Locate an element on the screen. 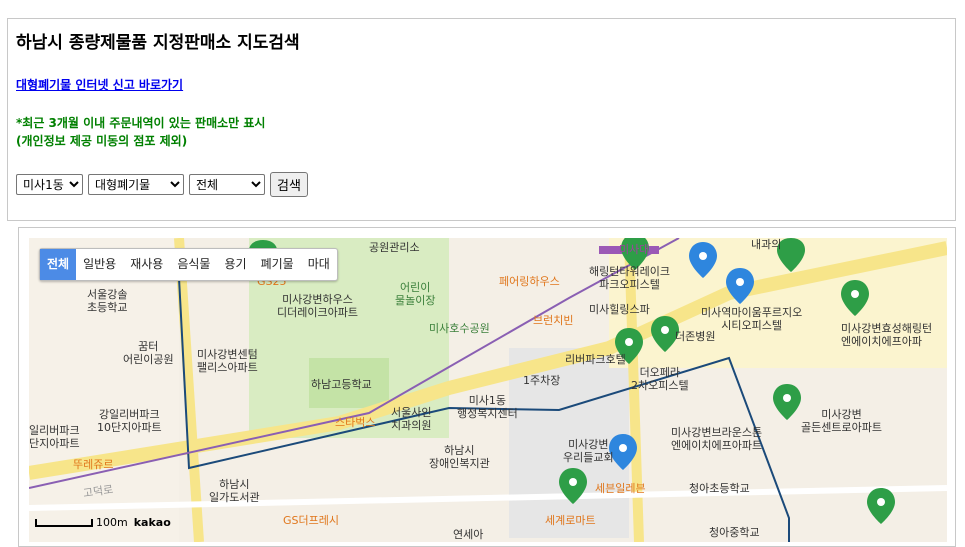 Image resolution: width=965 pixels, height=547 pixels. filter-bar: 미사1동 대형폐기물 전체 검색 is located at coordinates (162, 184).